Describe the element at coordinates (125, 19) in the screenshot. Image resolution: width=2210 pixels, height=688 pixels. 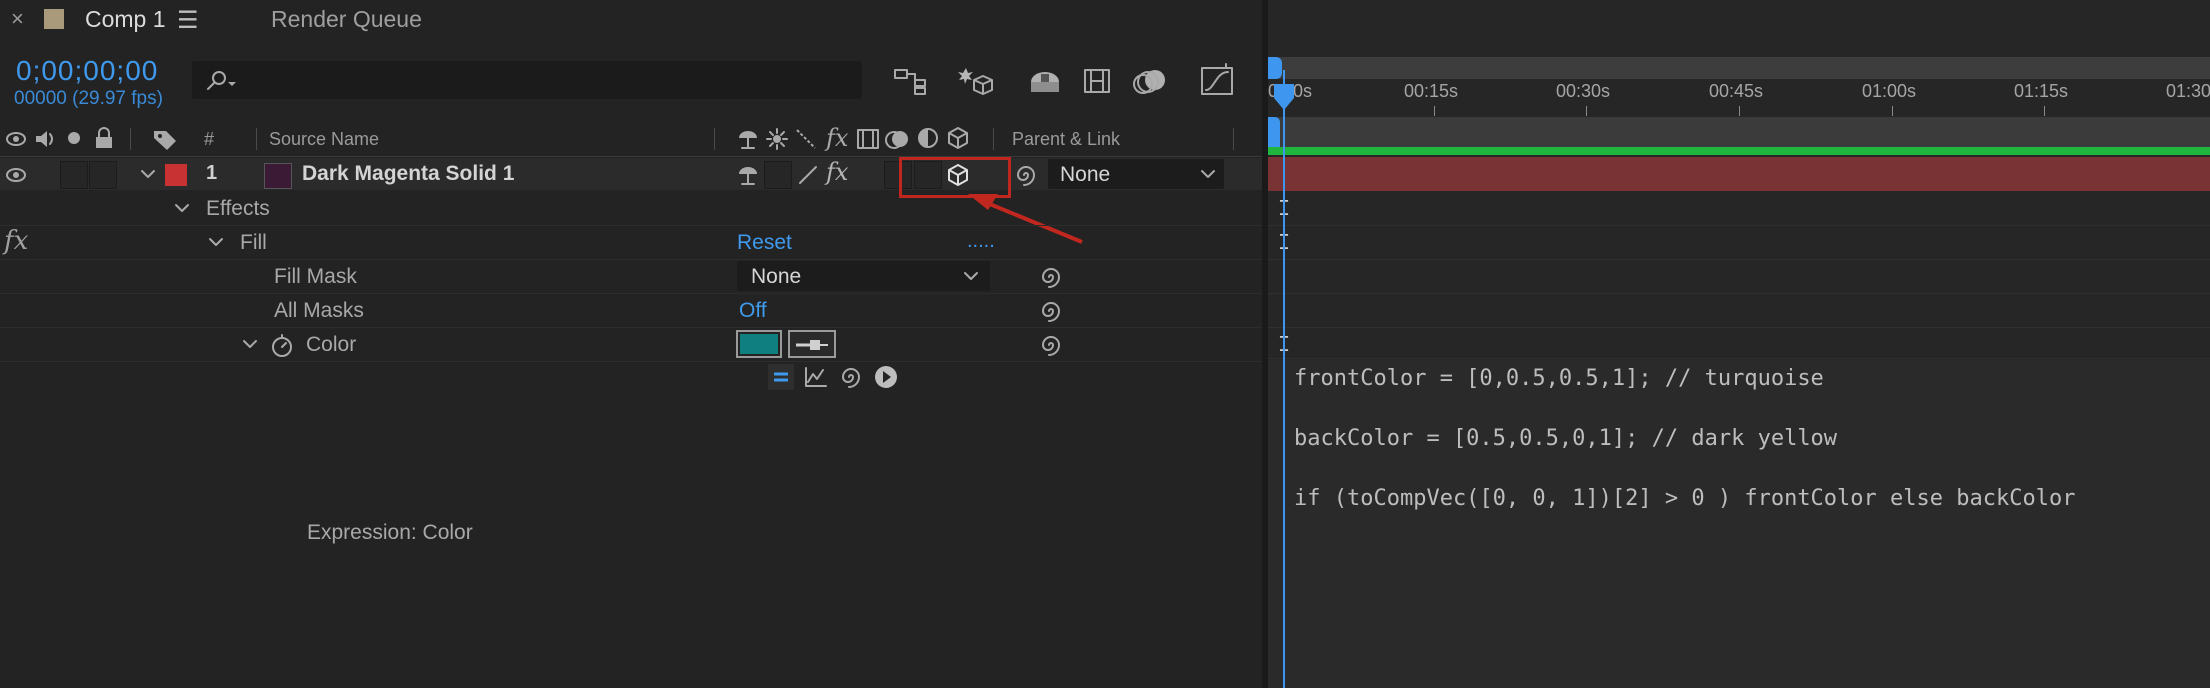
I see `tab-comp-1: Comp 1` at that location.